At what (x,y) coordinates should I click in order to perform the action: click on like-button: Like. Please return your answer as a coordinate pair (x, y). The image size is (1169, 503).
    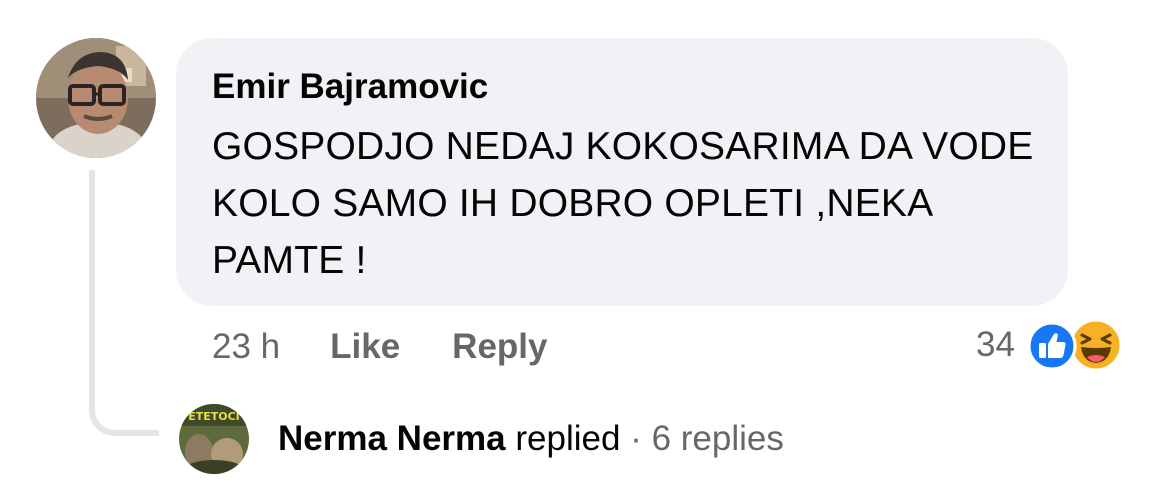
    Looking at the image, I should click on (365, 347).